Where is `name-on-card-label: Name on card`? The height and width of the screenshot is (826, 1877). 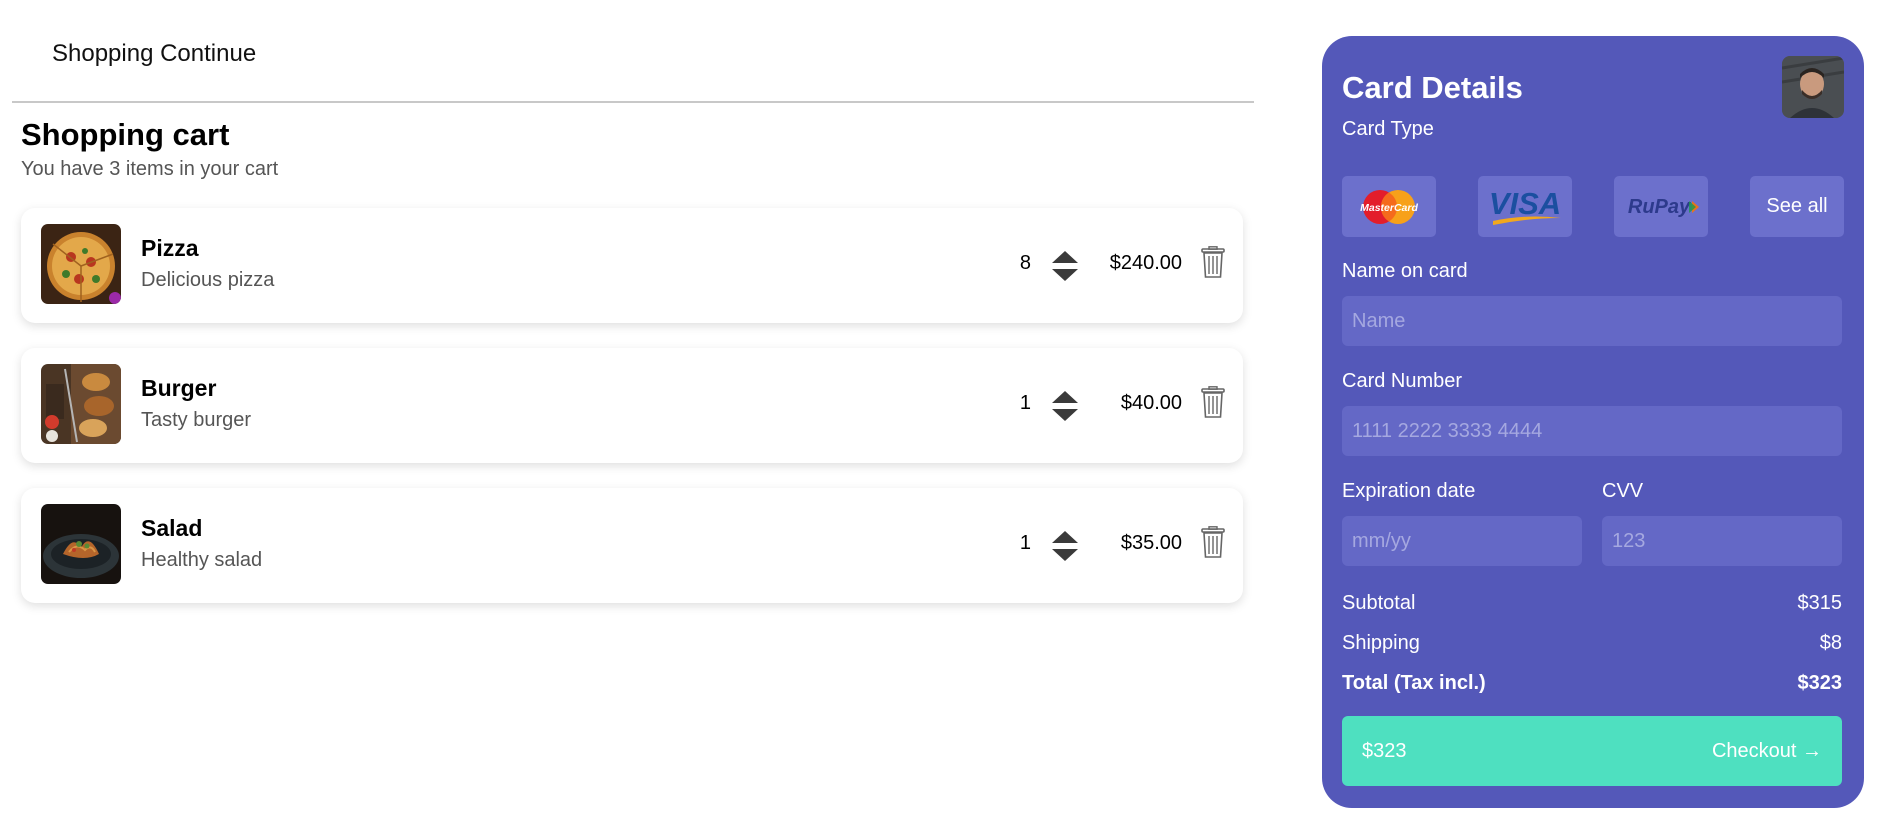 name-on-card-label: Name on card is located at coordinates (1405, 271).